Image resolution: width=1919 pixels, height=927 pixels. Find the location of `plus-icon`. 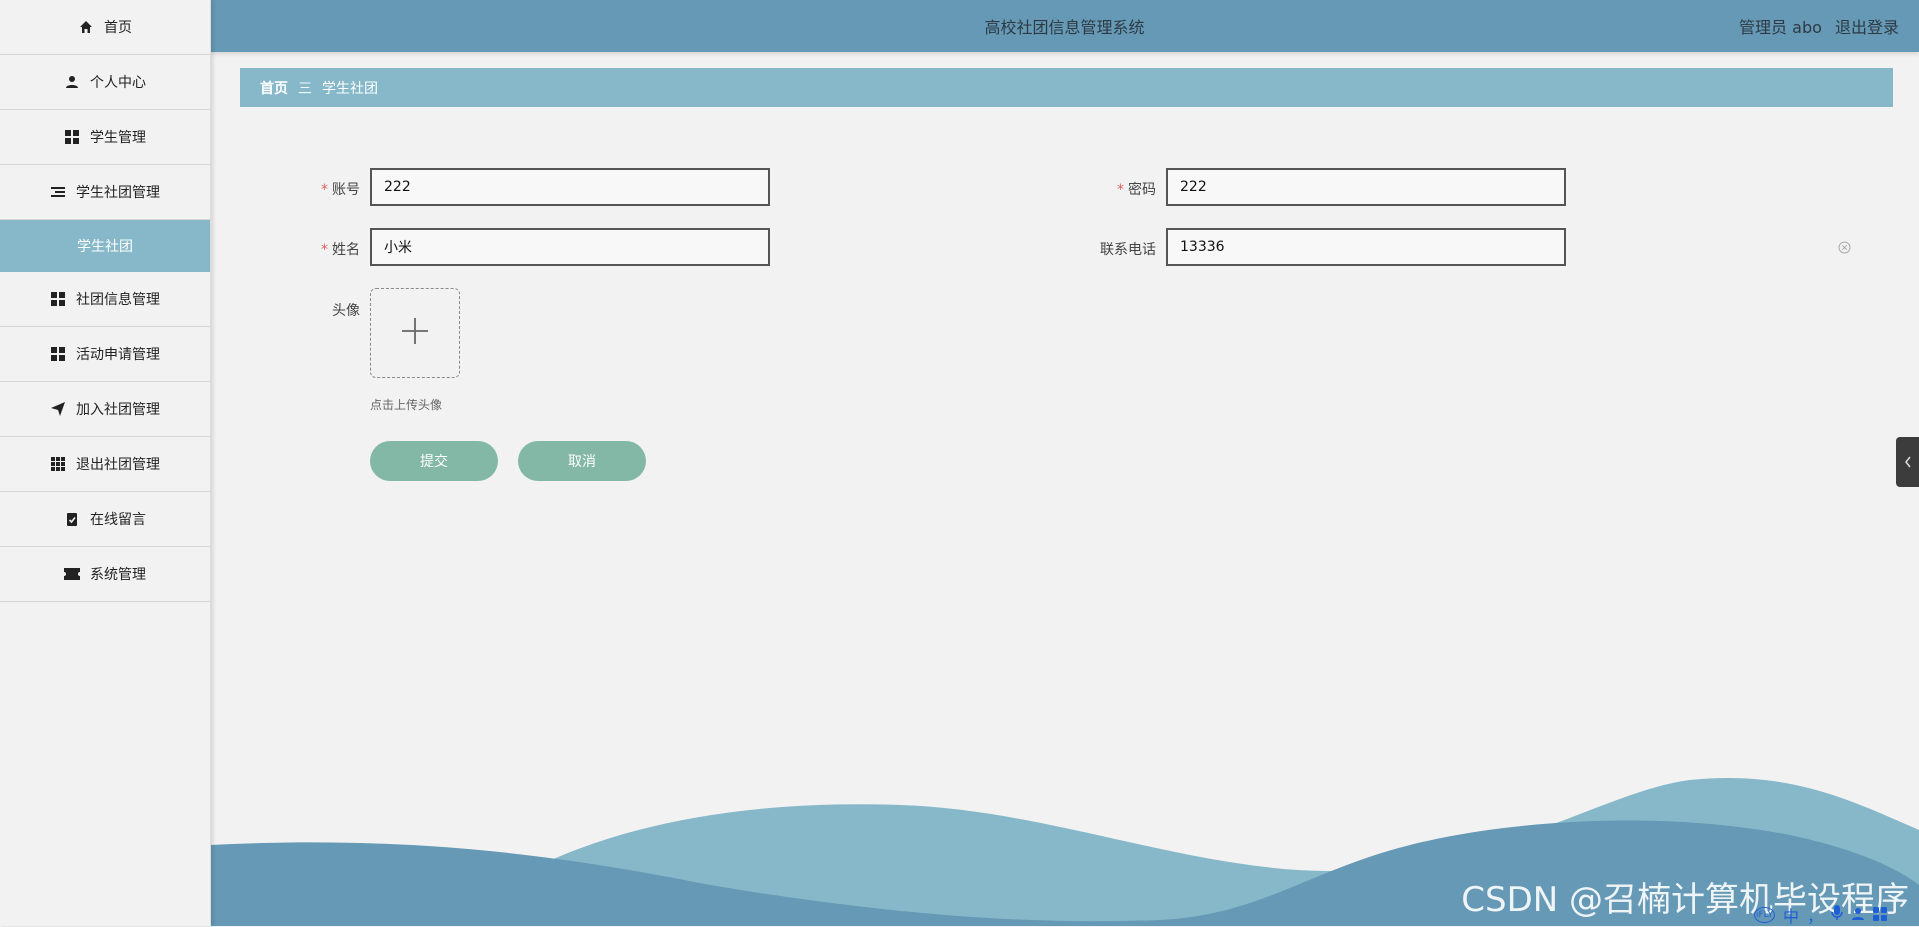

plus-icon is located at coordinates (415, 333).